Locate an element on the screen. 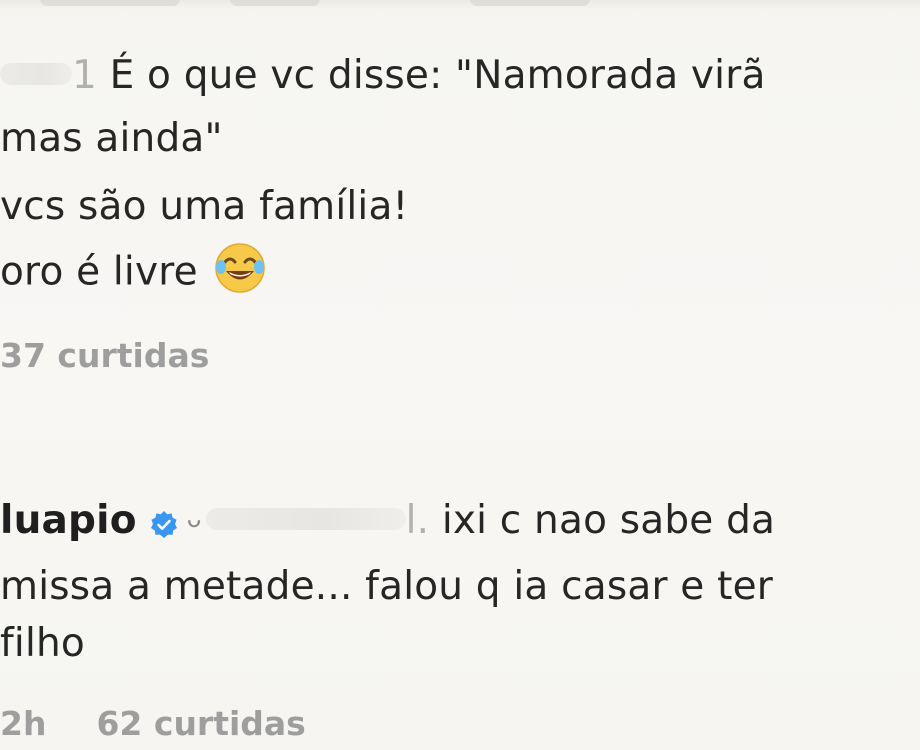 The image size is (920, 750). redacted-mention-tail: l. is located at coordinates (417, 520).